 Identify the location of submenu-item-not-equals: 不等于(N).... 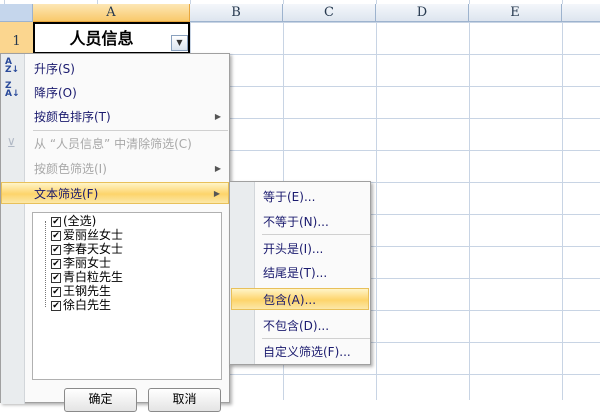
(296, 222).